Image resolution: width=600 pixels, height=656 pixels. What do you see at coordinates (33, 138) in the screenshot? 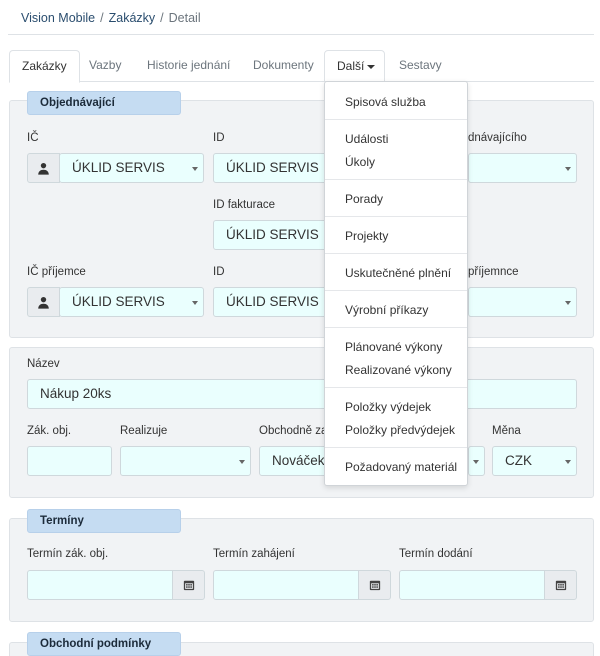
I see `ic-label: IČ` at bounding box center [33, 138].